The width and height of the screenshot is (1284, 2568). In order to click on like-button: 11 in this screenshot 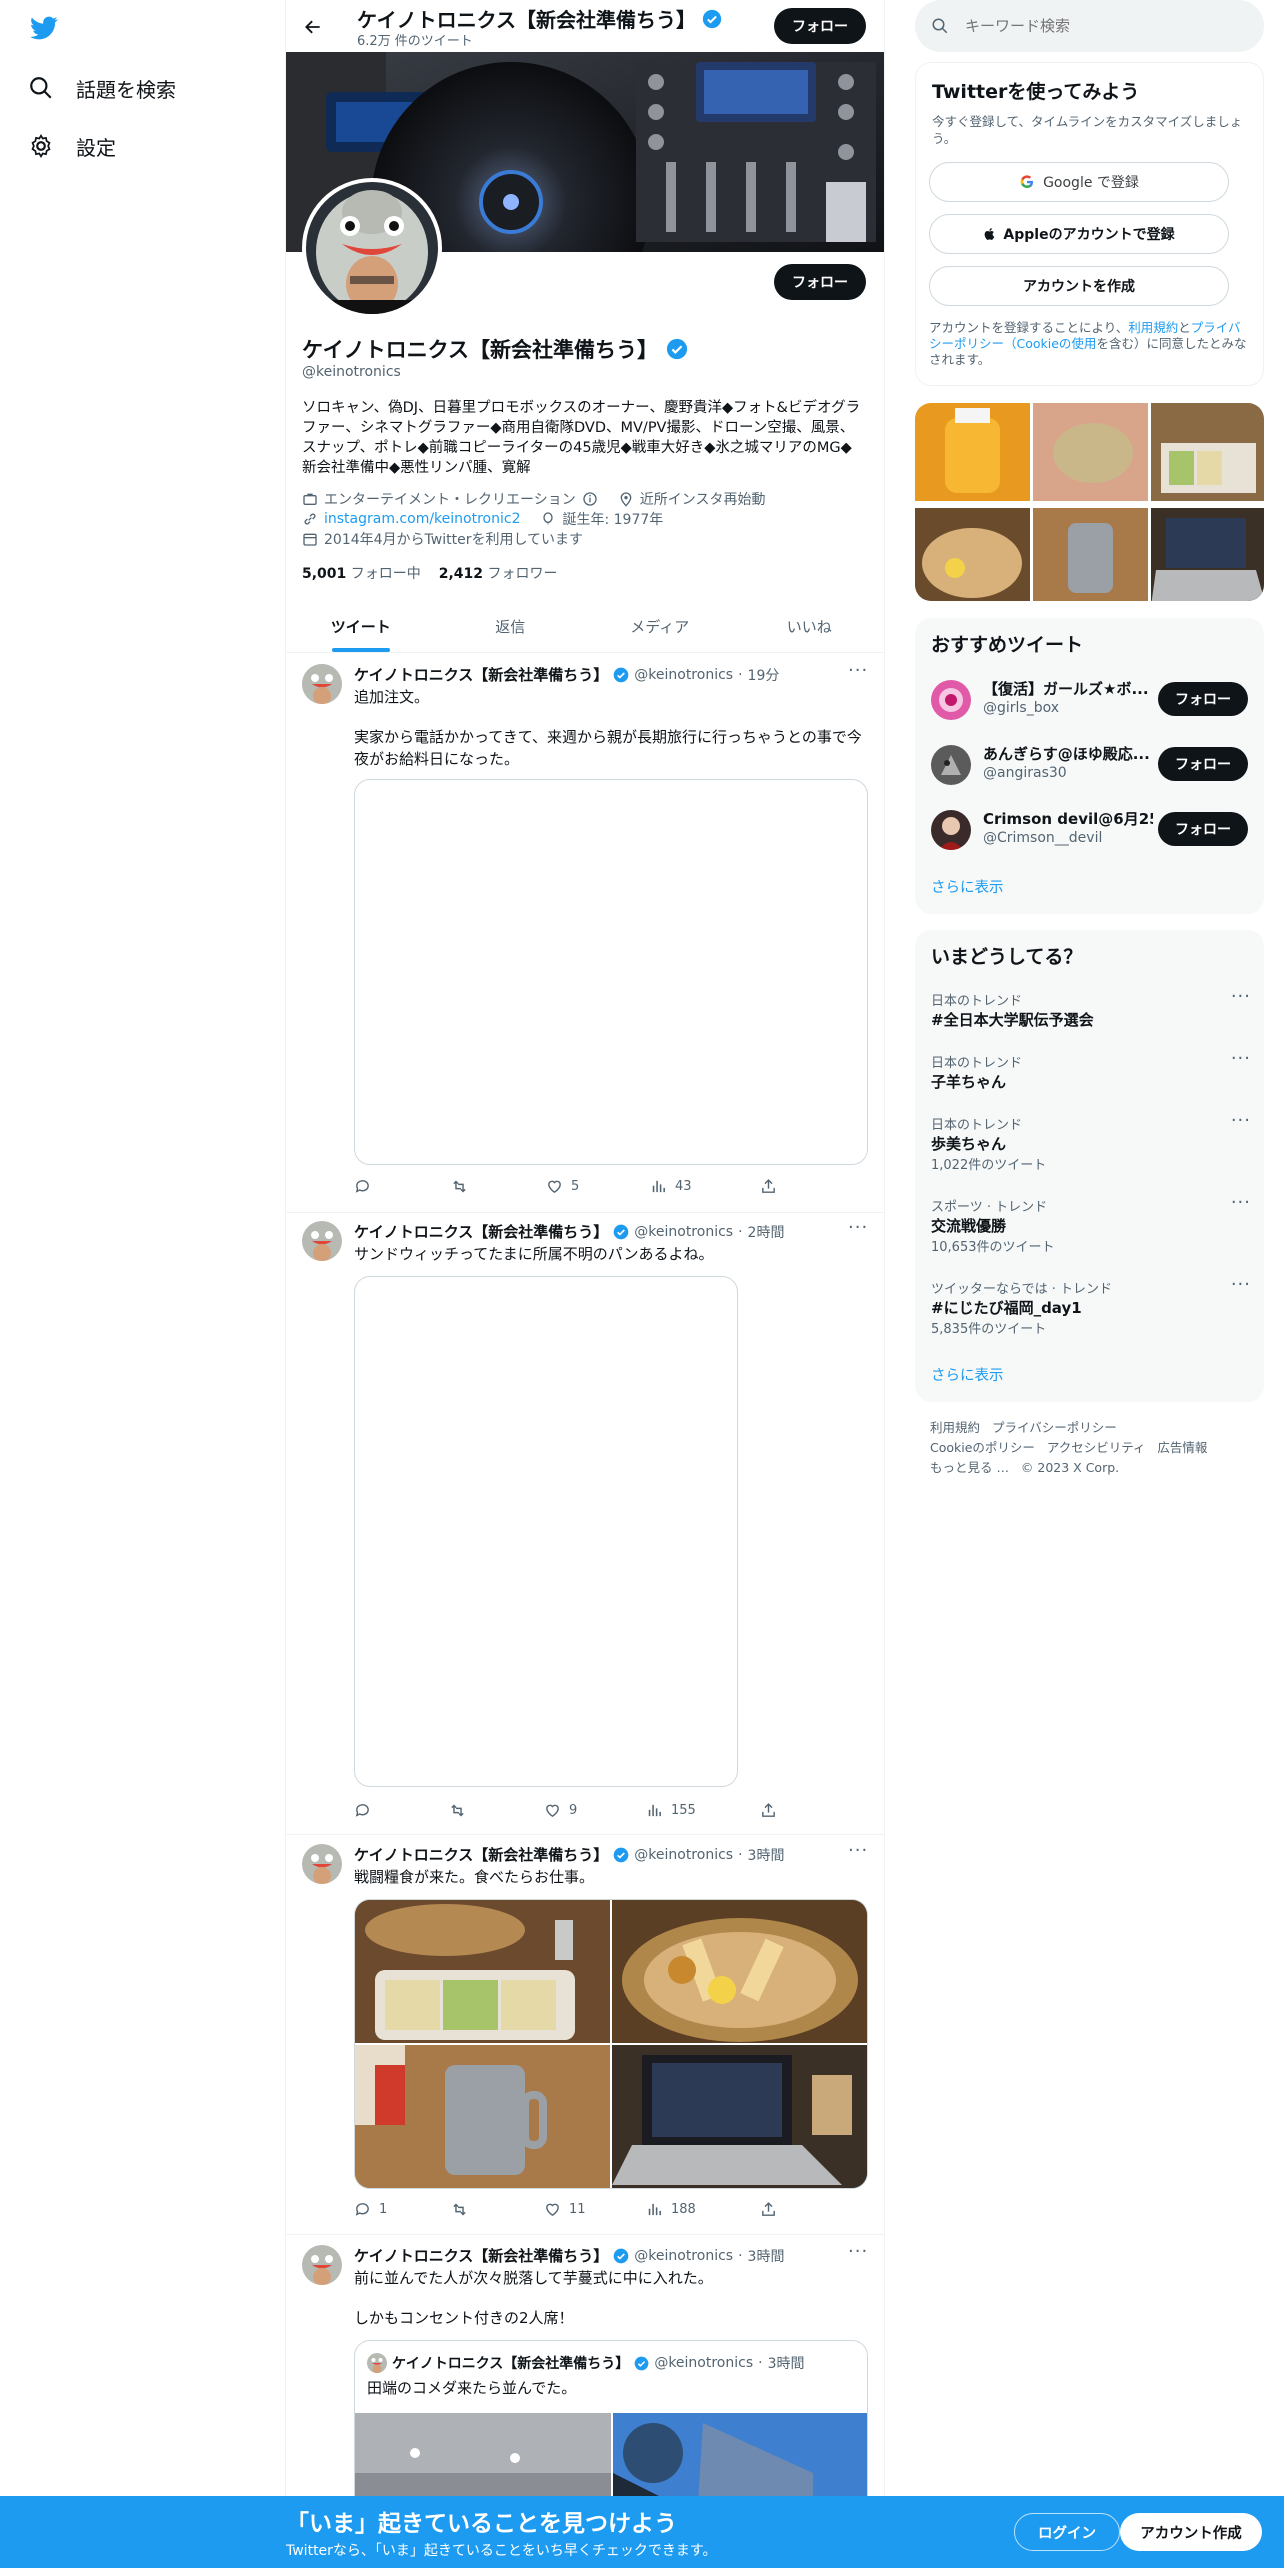, I will do `click(565, 2209)`.